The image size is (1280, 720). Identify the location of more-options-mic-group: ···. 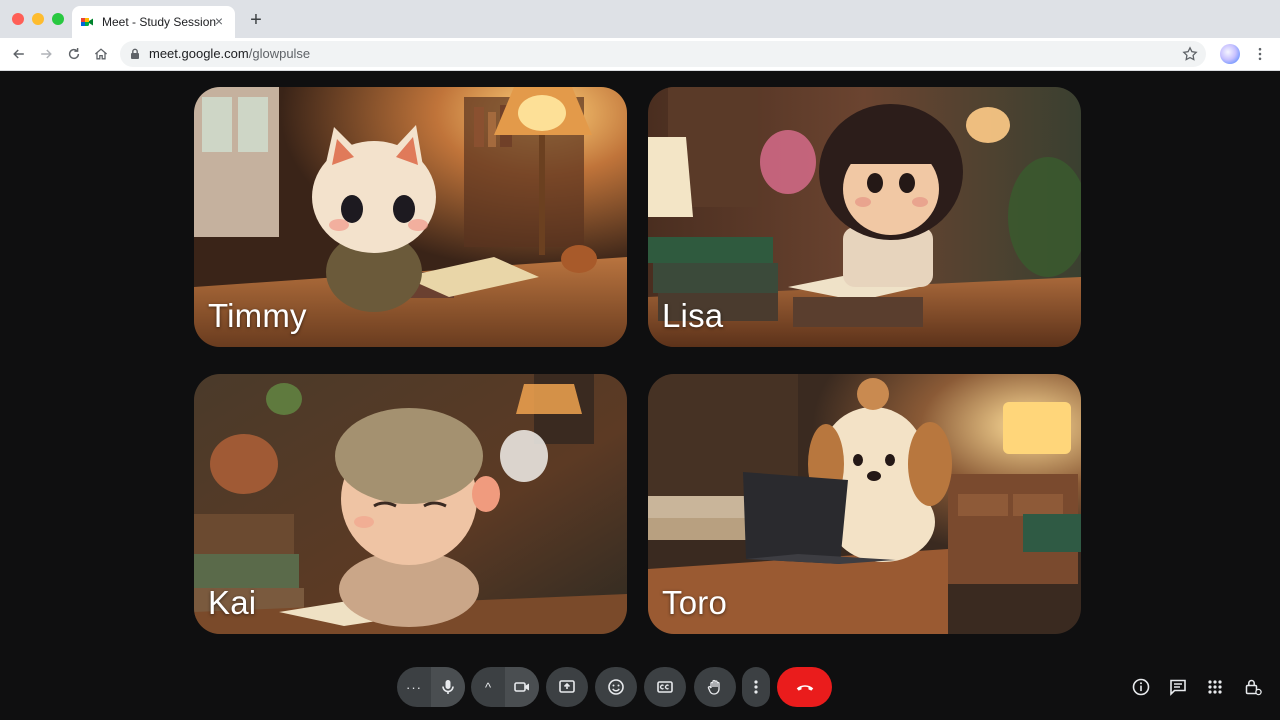
(431, 687).